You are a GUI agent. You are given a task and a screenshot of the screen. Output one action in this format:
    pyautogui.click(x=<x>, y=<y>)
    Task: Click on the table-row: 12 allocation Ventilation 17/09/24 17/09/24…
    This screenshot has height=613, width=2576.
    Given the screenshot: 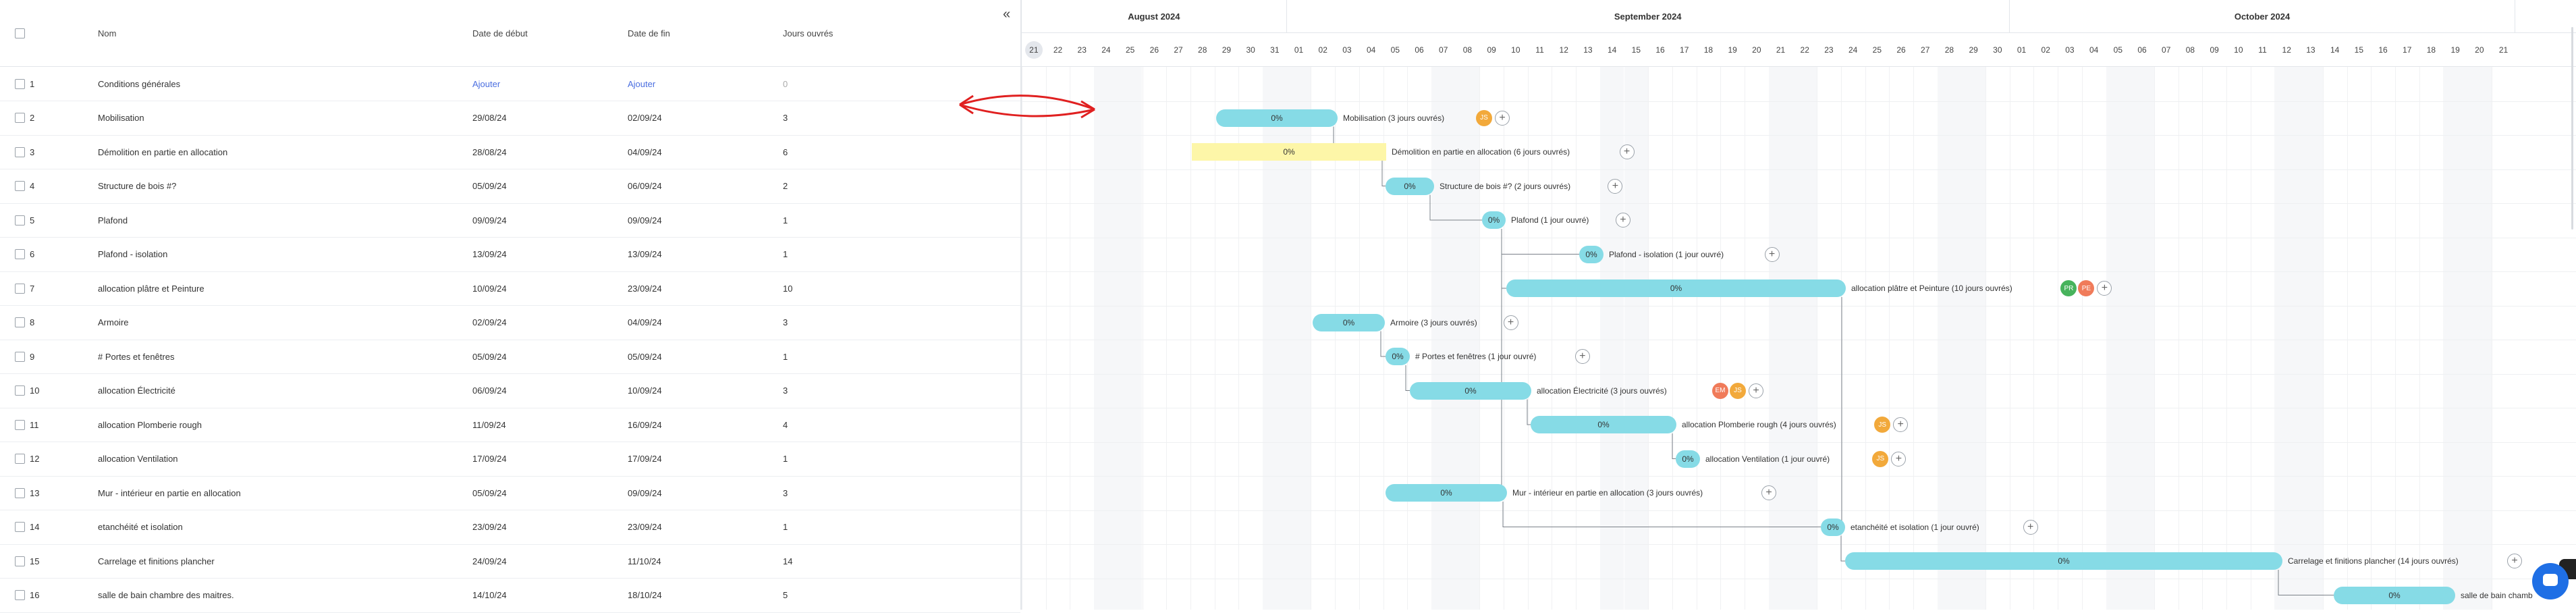 What is the action you would take?
    pyautogui.click(x=510, y=459)
    